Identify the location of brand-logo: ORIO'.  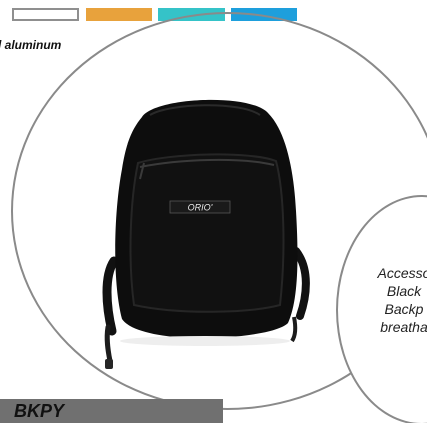
(200, 208).